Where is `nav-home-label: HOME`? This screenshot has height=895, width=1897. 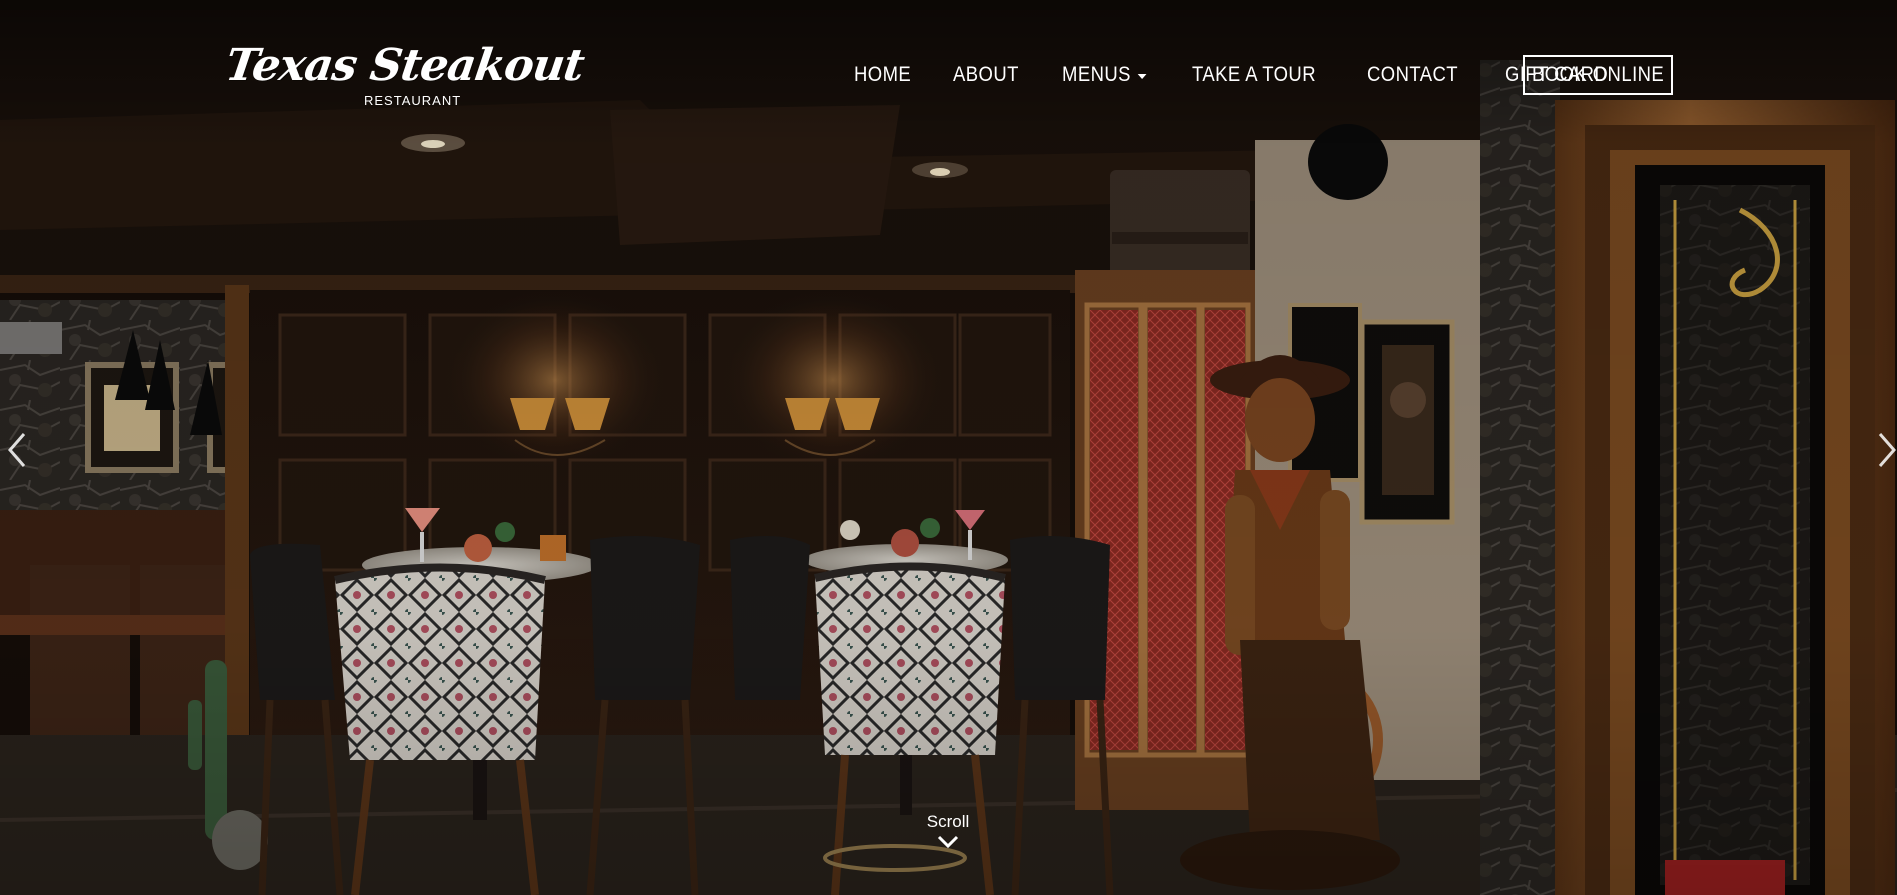
nav-home-label: HOME is located at coordinates (883, 74).